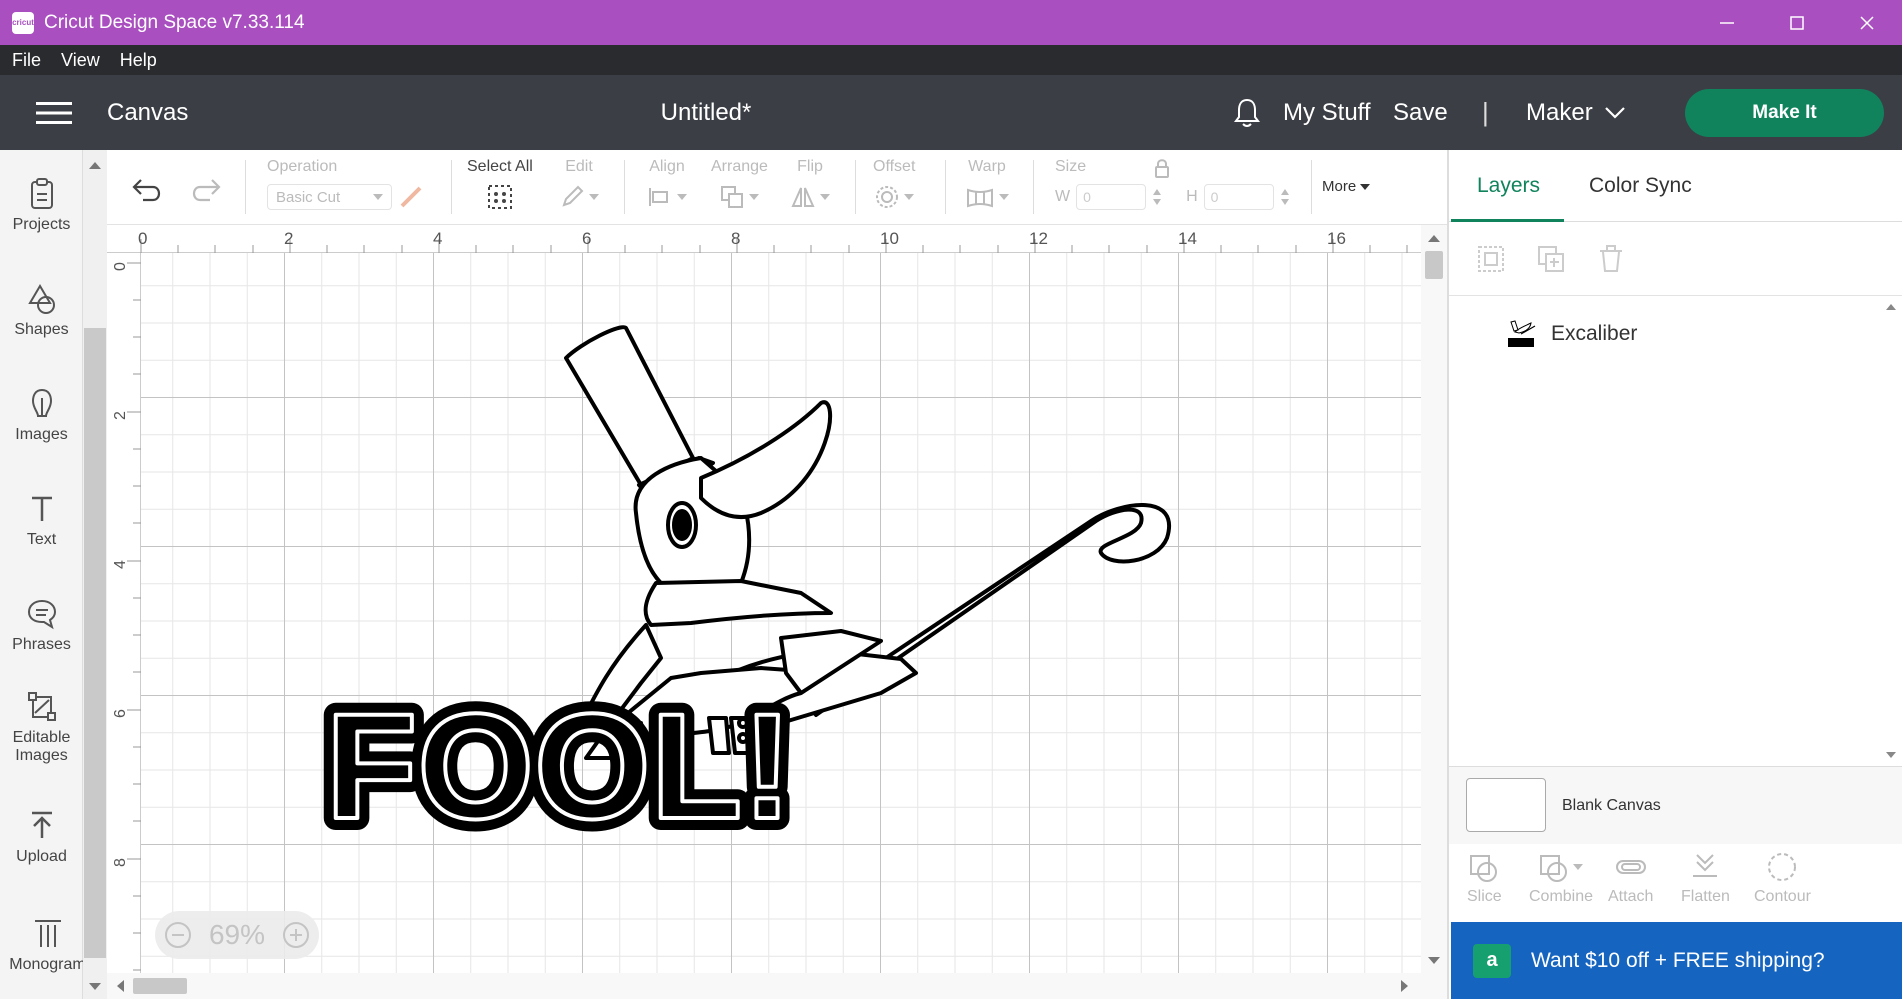  What do you see at coordinates (573, 196) in the screenshot?
I see `pencil-icon` at bounding box center [573, 196].